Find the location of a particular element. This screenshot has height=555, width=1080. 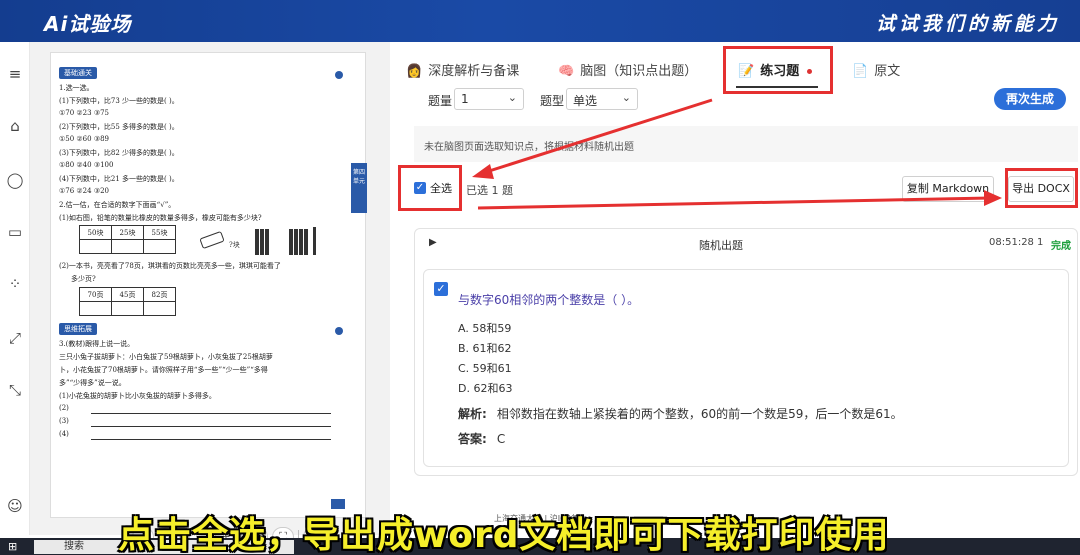

doc-line: (2)下列数中，比55 多得多的数是( )。 is located at coordinates (119, 127).